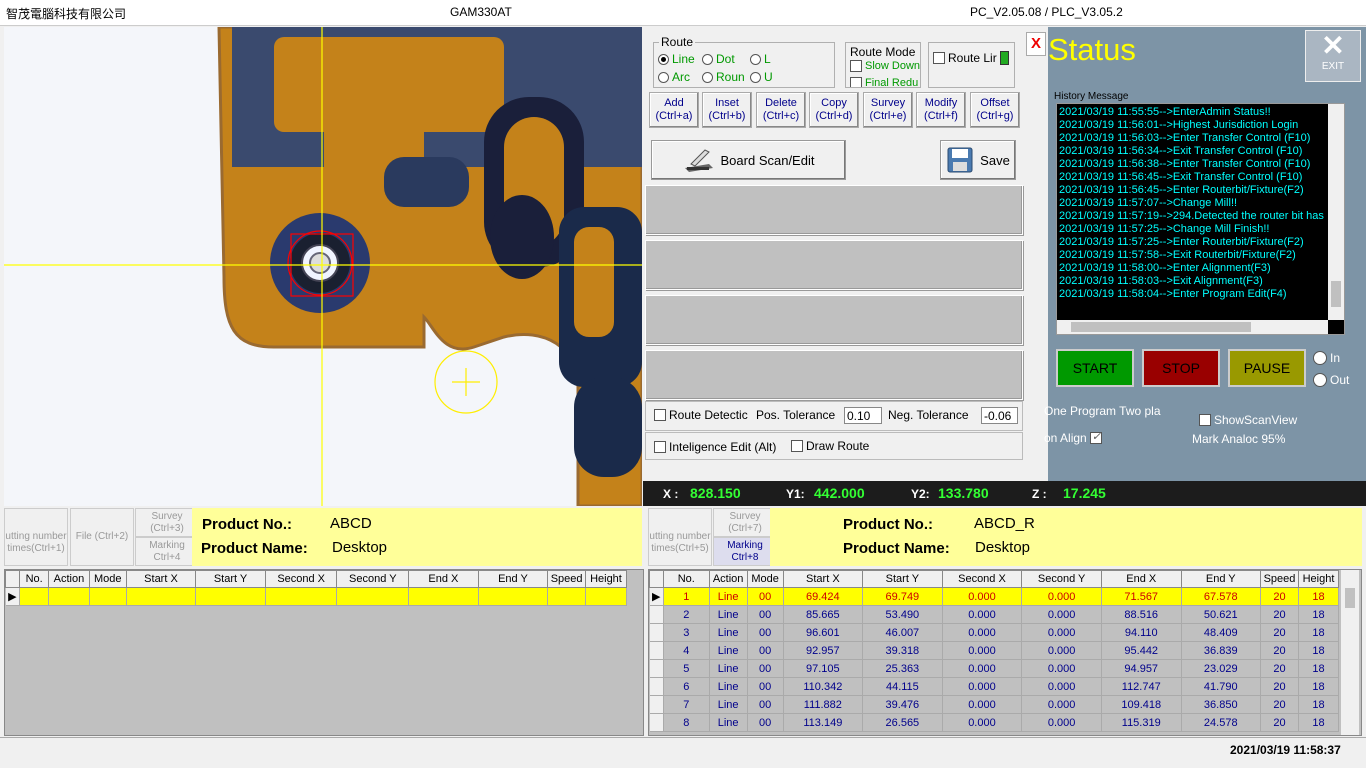 The height and width of the screenshot is (768, 1366). I want to click on history-hscrollbar, so click(1192, 327).